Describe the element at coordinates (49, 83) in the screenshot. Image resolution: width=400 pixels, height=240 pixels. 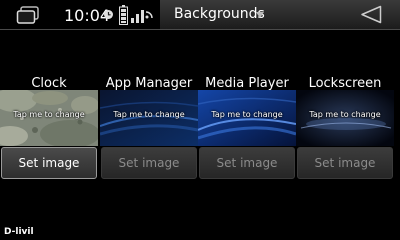
I see `wallpaper-label-clock: Clock` at that location.